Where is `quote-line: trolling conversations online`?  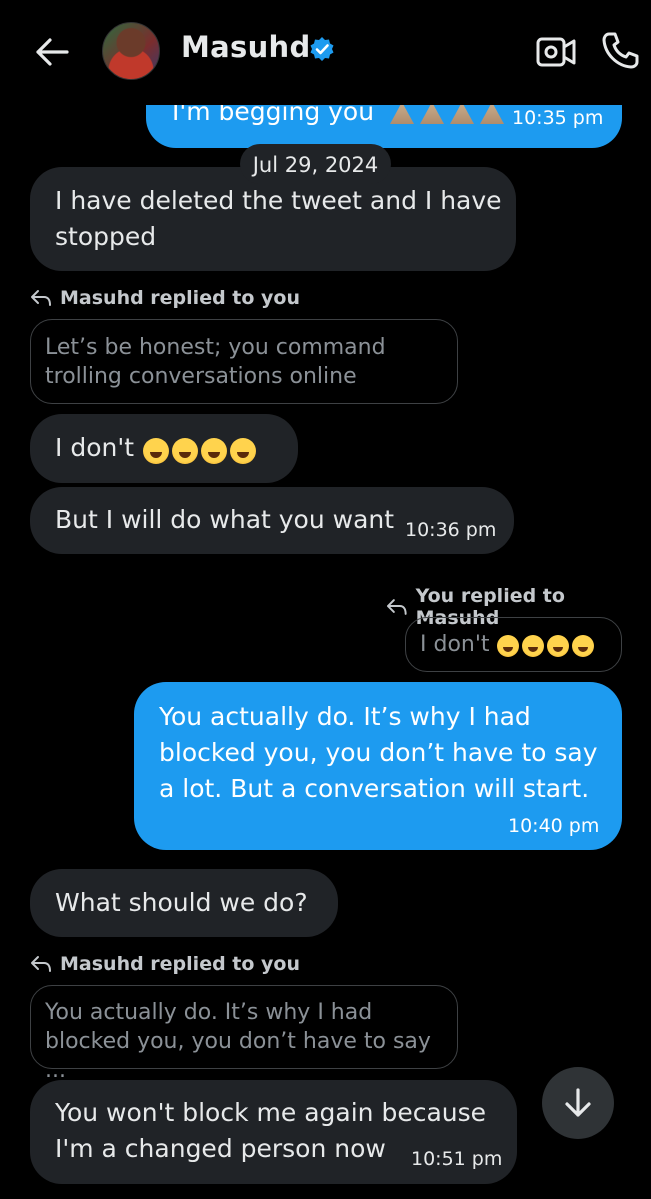
quote-line: trolling conversations online is located at coordinates (201, 376).